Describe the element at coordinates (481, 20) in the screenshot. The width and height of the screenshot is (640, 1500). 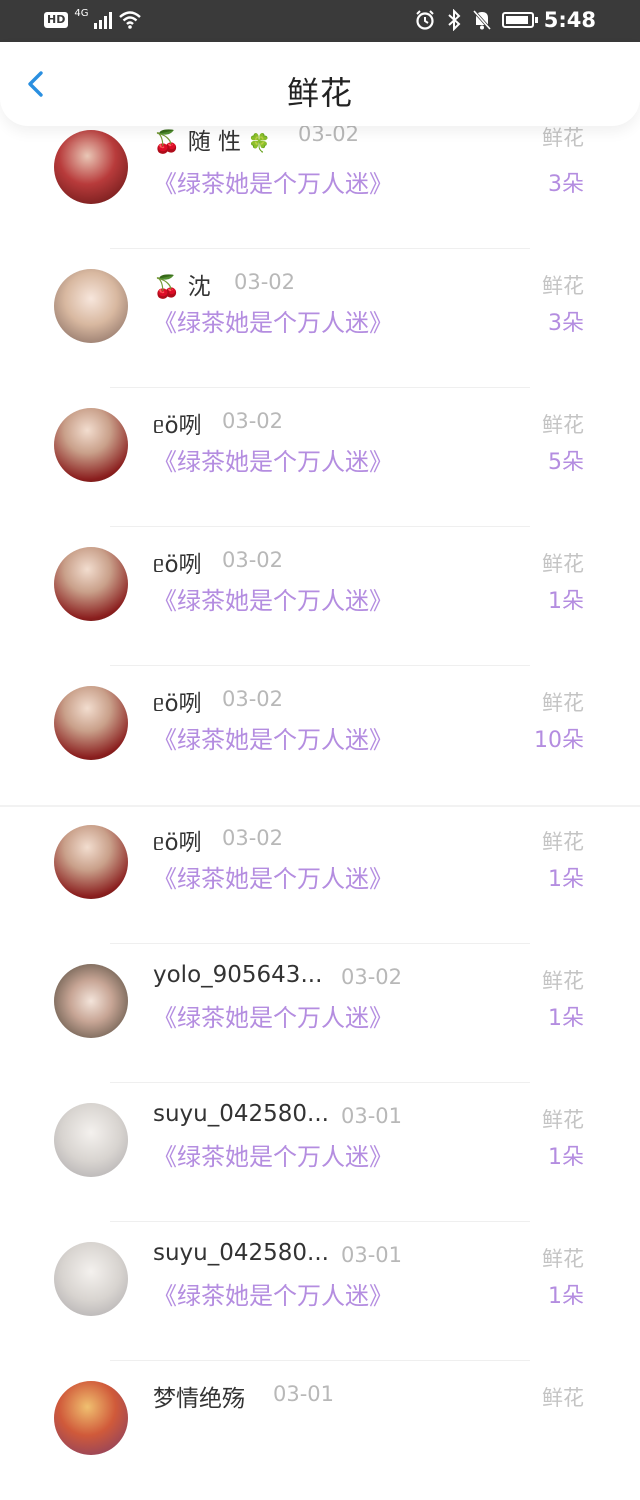
I see `mute-bell-icon` at that location.